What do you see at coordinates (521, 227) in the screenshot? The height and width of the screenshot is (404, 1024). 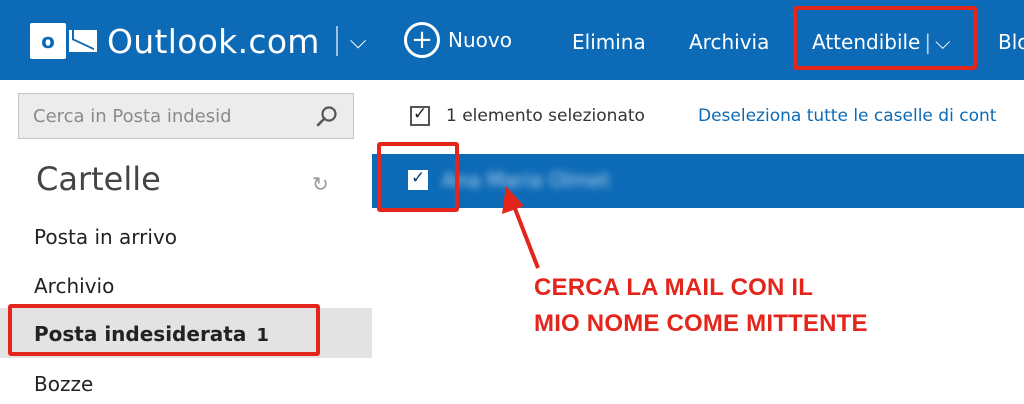 I see `annotation-arrow` at bounding box center [521, 227].